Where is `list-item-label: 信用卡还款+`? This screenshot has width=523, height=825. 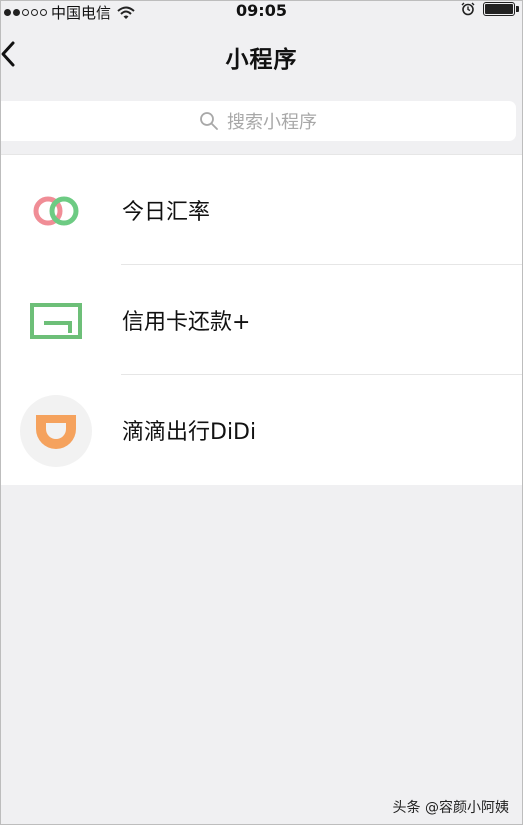
list-item-label: 信用卡还款+ is located at coordinates (186, 322).